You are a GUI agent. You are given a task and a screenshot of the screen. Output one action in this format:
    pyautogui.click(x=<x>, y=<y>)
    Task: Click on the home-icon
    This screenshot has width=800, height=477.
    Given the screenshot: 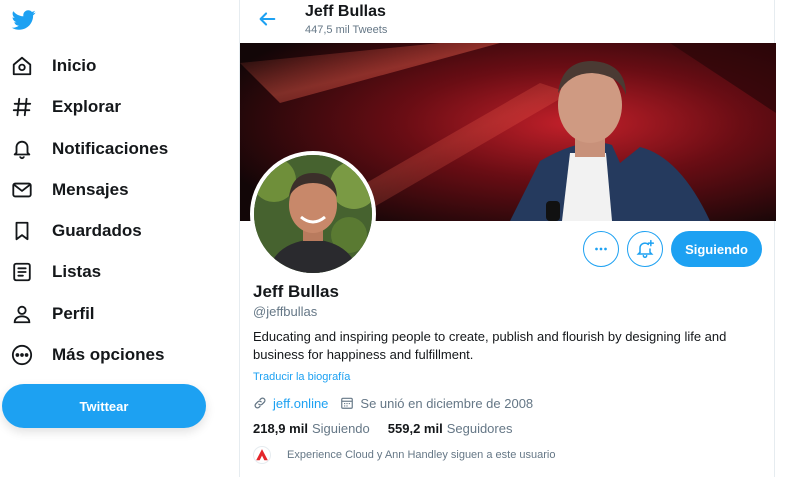 What is the action you would take?
    pyautogui.click(x=22, y=66)
    